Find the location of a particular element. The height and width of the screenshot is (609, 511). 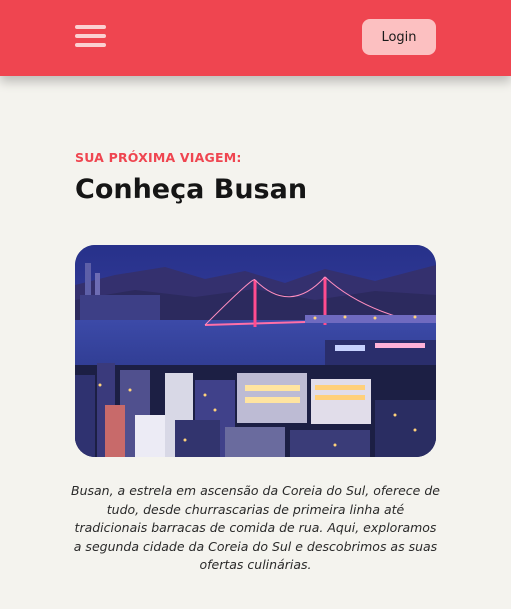

menu-bar-top is located at coordinates (90, 27).